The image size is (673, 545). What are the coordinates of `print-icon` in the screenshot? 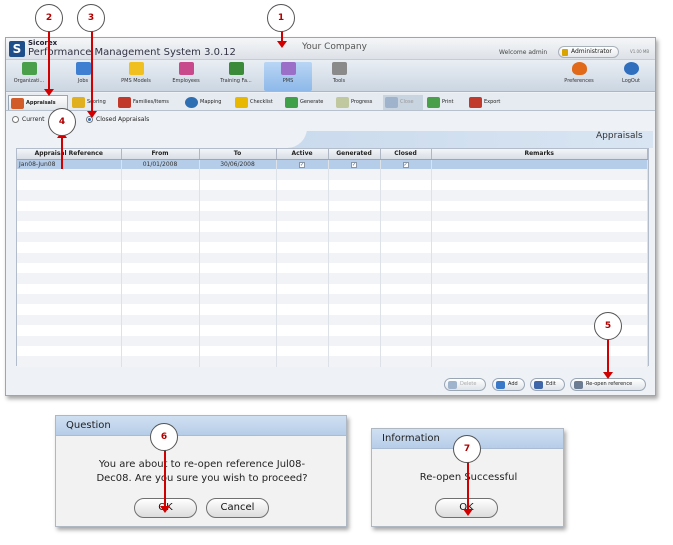 It's located at (433, 102).